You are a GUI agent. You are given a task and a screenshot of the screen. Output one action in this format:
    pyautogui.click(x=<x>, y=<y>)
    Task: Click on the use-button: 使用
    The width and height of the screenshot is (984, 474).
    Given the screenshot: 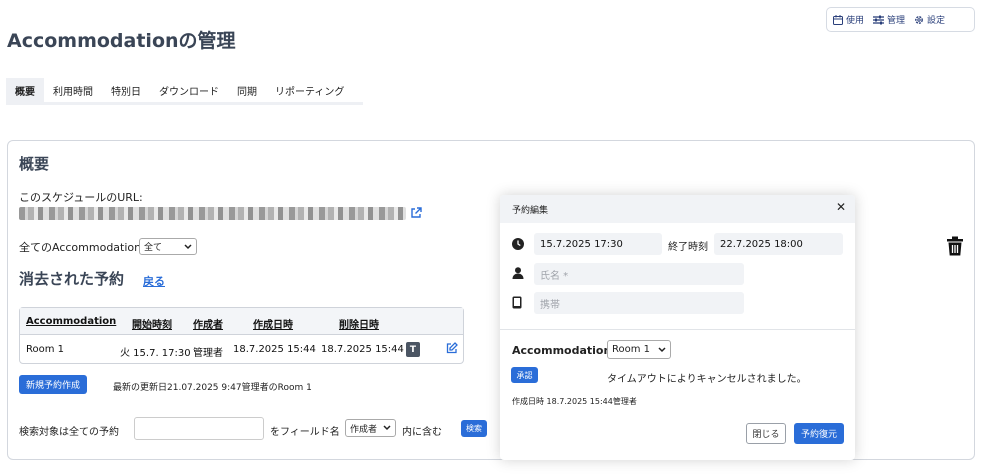 What is the action you would take?
    pyautogui.click(x=848, y=19)
    